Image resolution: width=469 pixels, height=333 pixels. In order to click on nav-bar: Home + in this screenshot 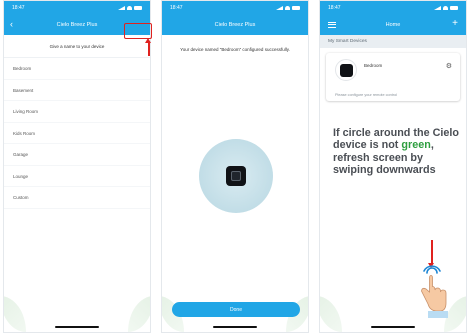, I will do `click(393, 25)`.